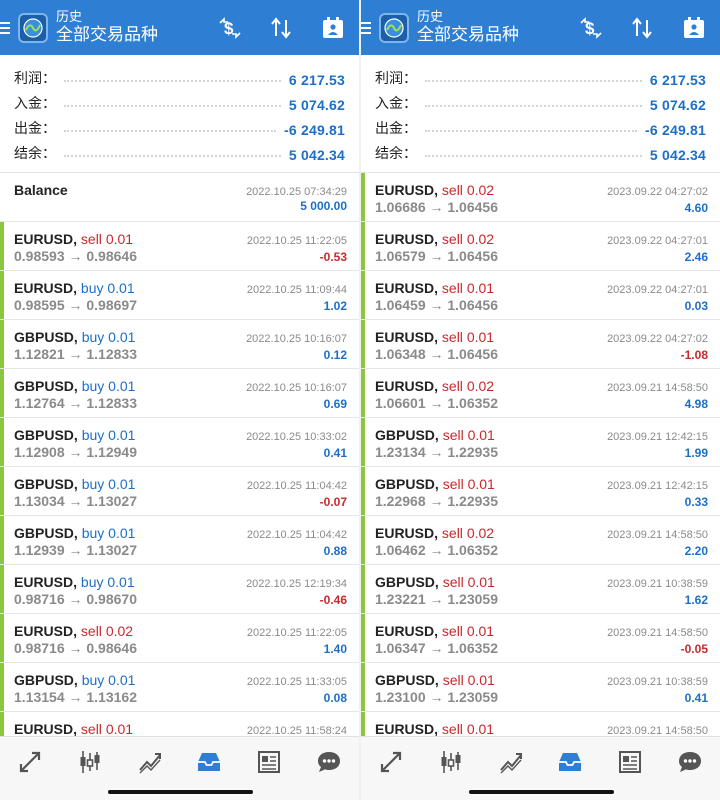  I want to click on deal-prices: 1.06459 → 1.06456, so click(436, 305).